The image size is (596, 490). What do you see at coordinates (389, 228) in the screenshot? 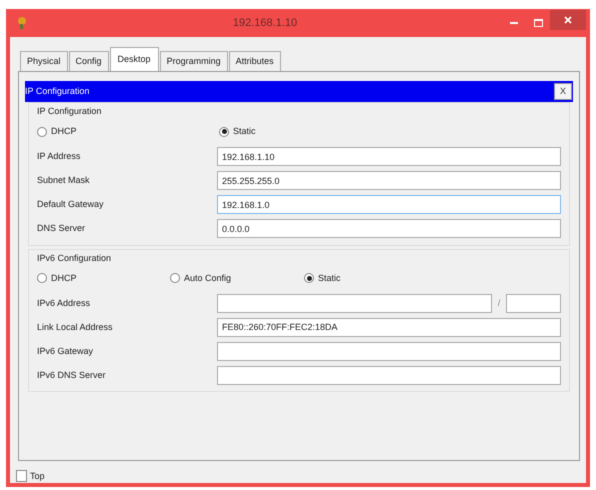
I see `input-field: 0.0.0.0` at bounding box center [389, 228].